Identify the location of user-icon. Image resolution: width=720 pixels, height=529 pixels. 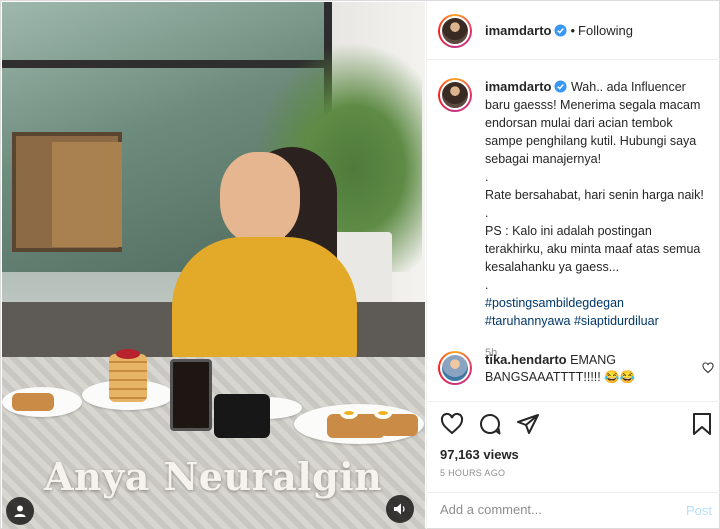
(20, 511).